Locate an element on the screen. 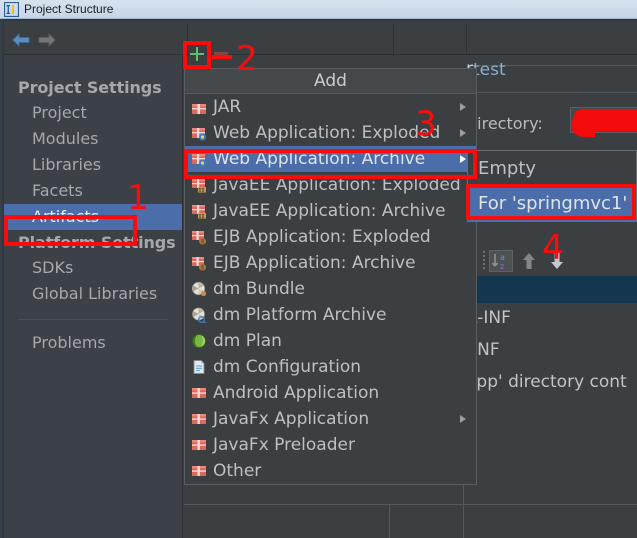  output-directory-label: directory: is located at coordinates (505, 123).